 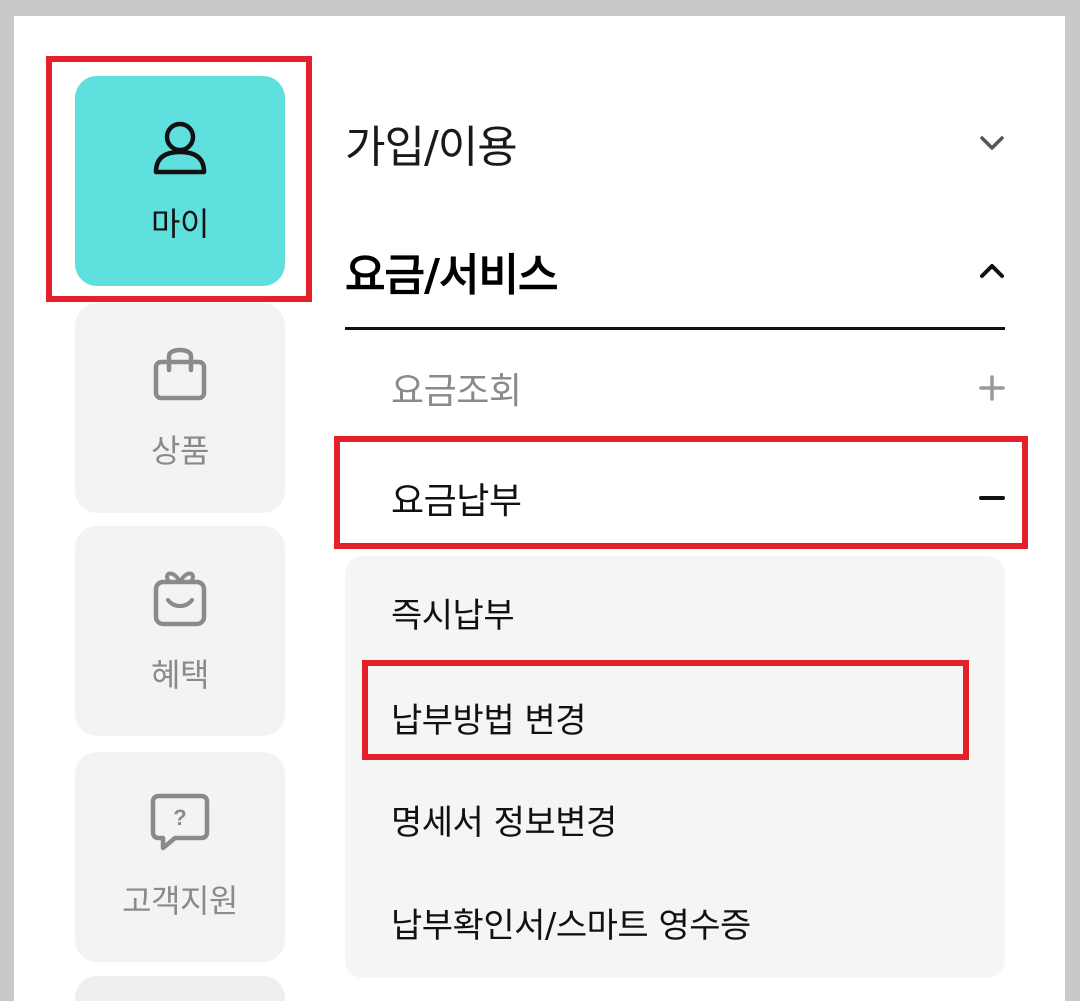 I want to click on gift-icon, so click(x=180, y=599).